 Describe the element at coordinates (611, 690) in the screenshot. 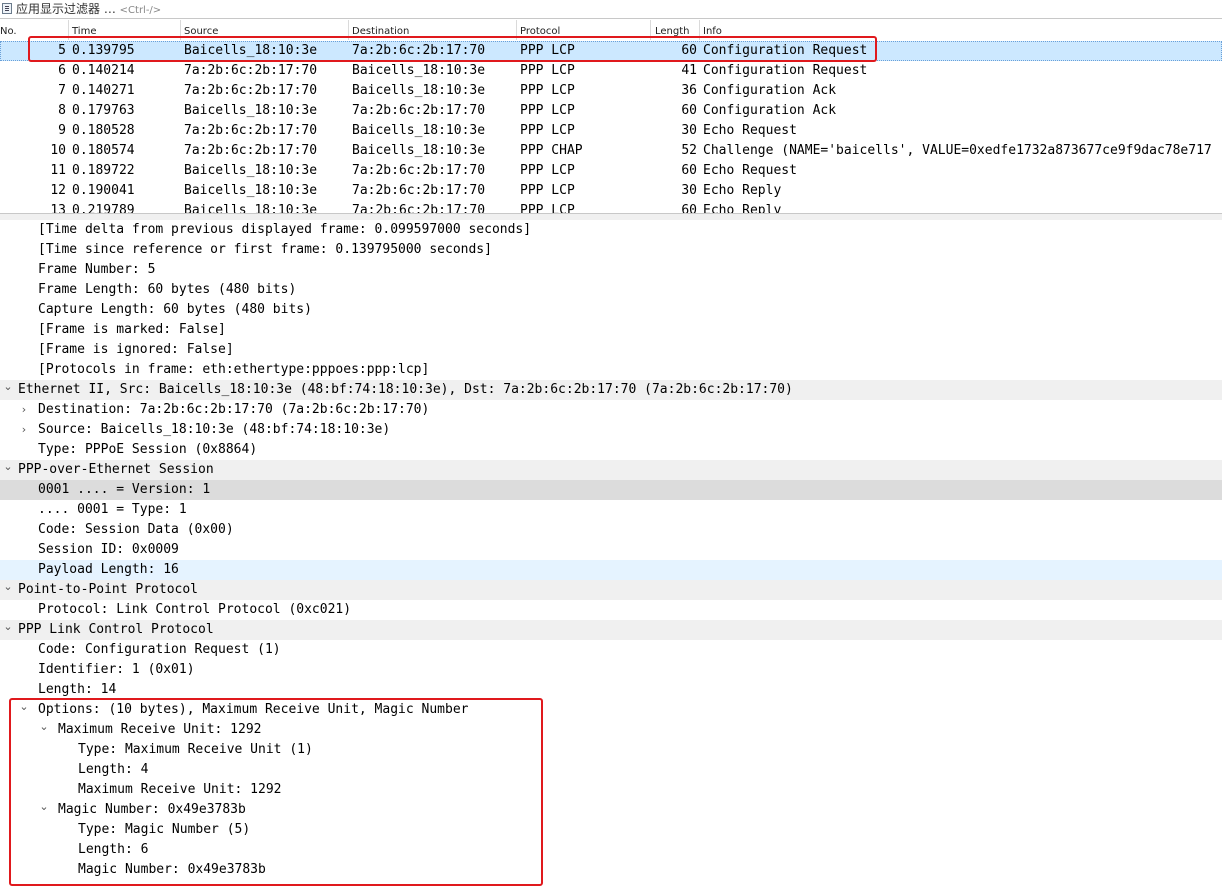

I see `tree-field-row: Length: 14` at that location.